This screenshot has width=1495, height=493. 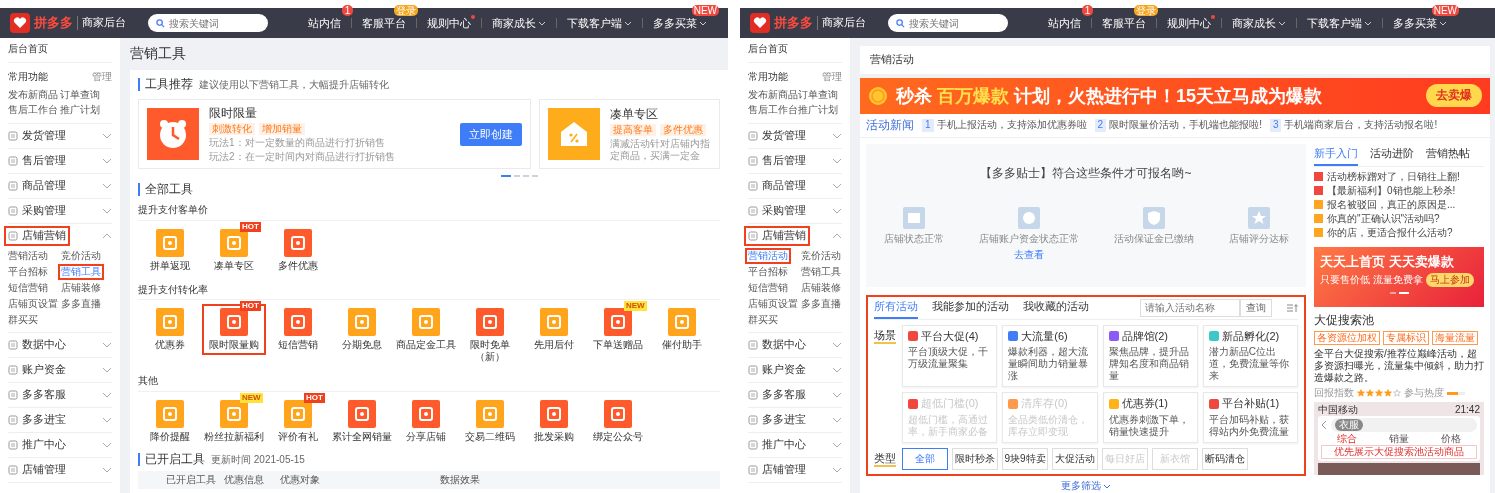 What do you see at coordinates (1086, 486) in the screenshot?
I see `more-filters-button: 更多筛选` at bounding box center [1086, 486].